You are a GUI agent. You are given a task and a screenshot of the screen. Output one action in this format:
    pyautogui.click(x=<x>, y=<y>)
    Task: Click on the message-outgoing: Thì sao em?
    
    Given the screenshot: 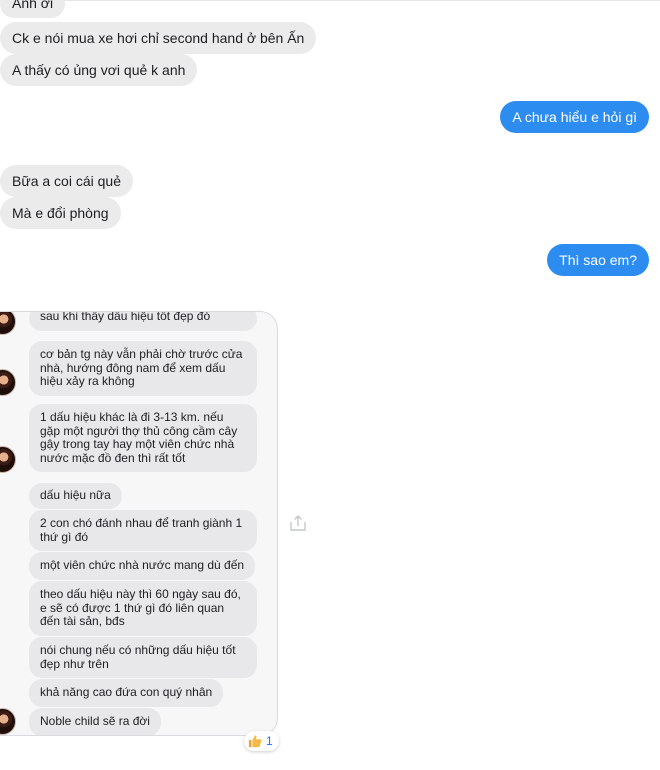 What is the action you would take?
    pyautogui.click(x=598, y=260)
    